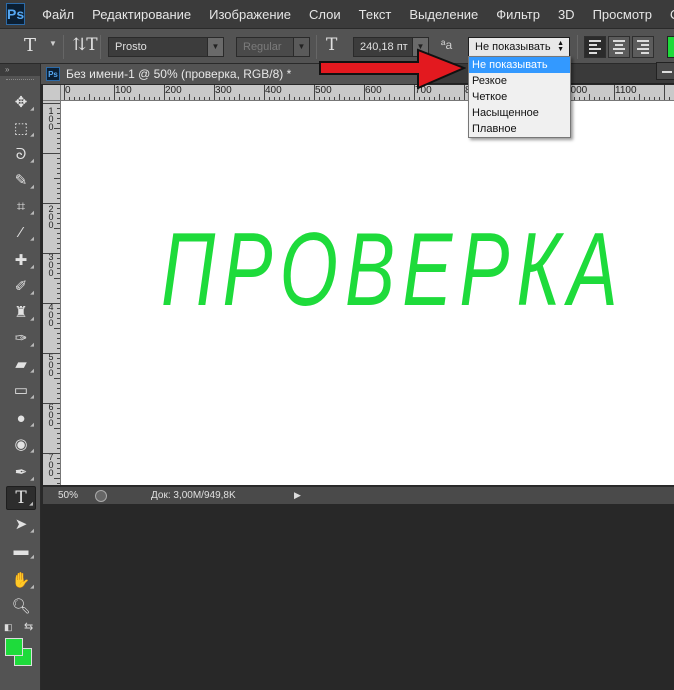 This screenshot has height=690, width=674. I want to click on text-orientation-icon: ⇅T, so click(85, 45).